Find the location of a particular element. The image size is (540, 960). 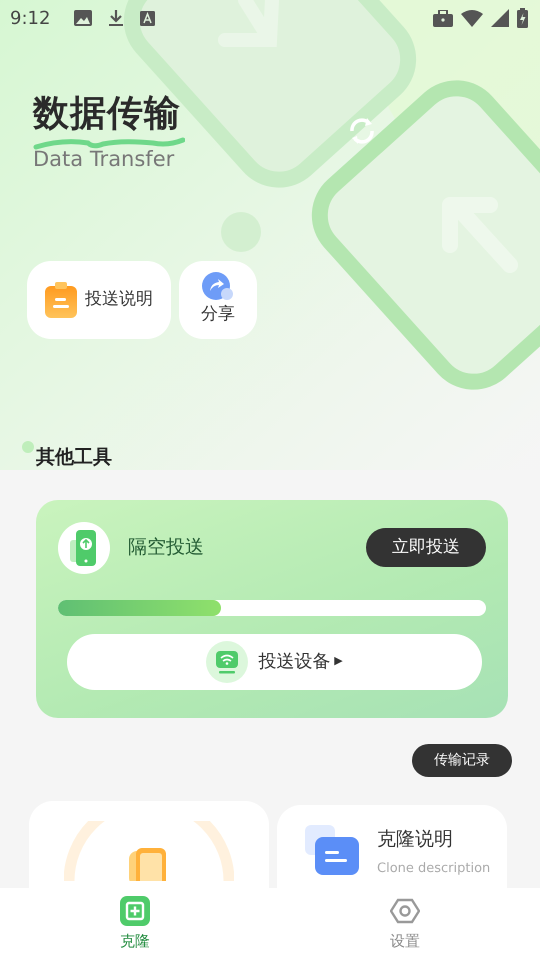

share-button: 分享 is located at coordinates (218, 300).